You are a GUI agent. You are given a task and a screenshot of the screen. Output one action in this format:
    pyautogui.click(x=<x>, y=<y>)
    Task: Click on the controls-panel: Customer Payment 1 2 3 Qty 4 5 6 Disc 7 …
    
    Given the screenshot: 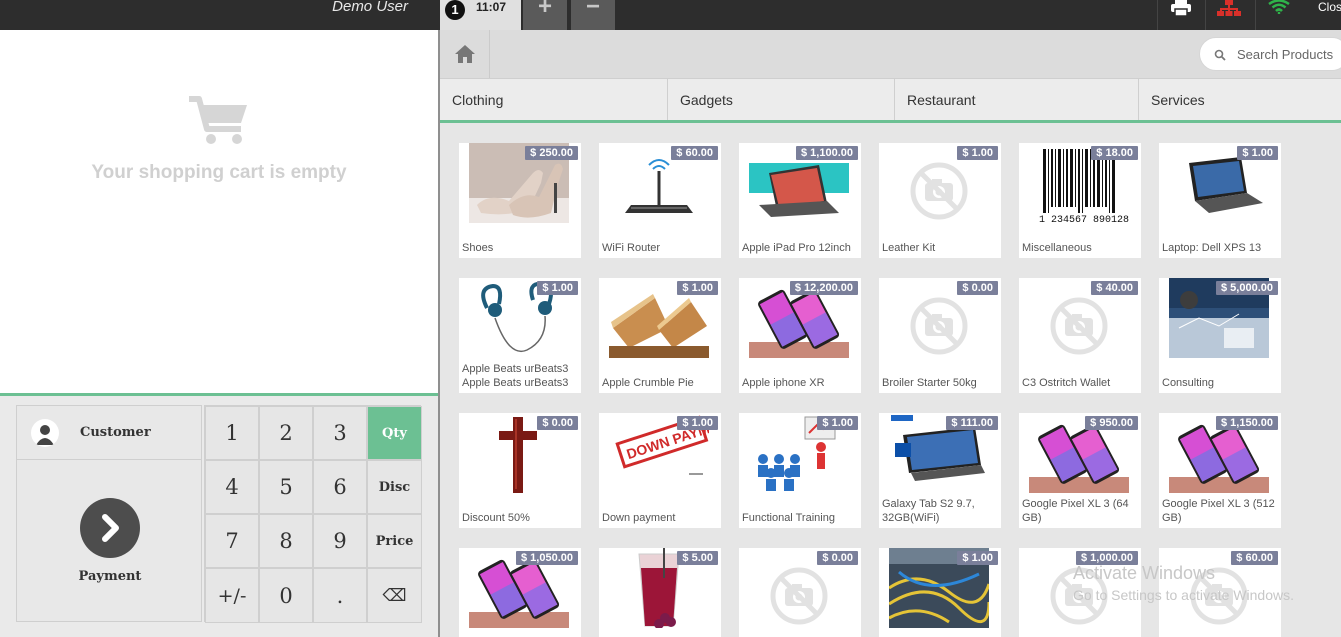 What is the action you would take?
    pyautogui.click(x=219, y=516)
    